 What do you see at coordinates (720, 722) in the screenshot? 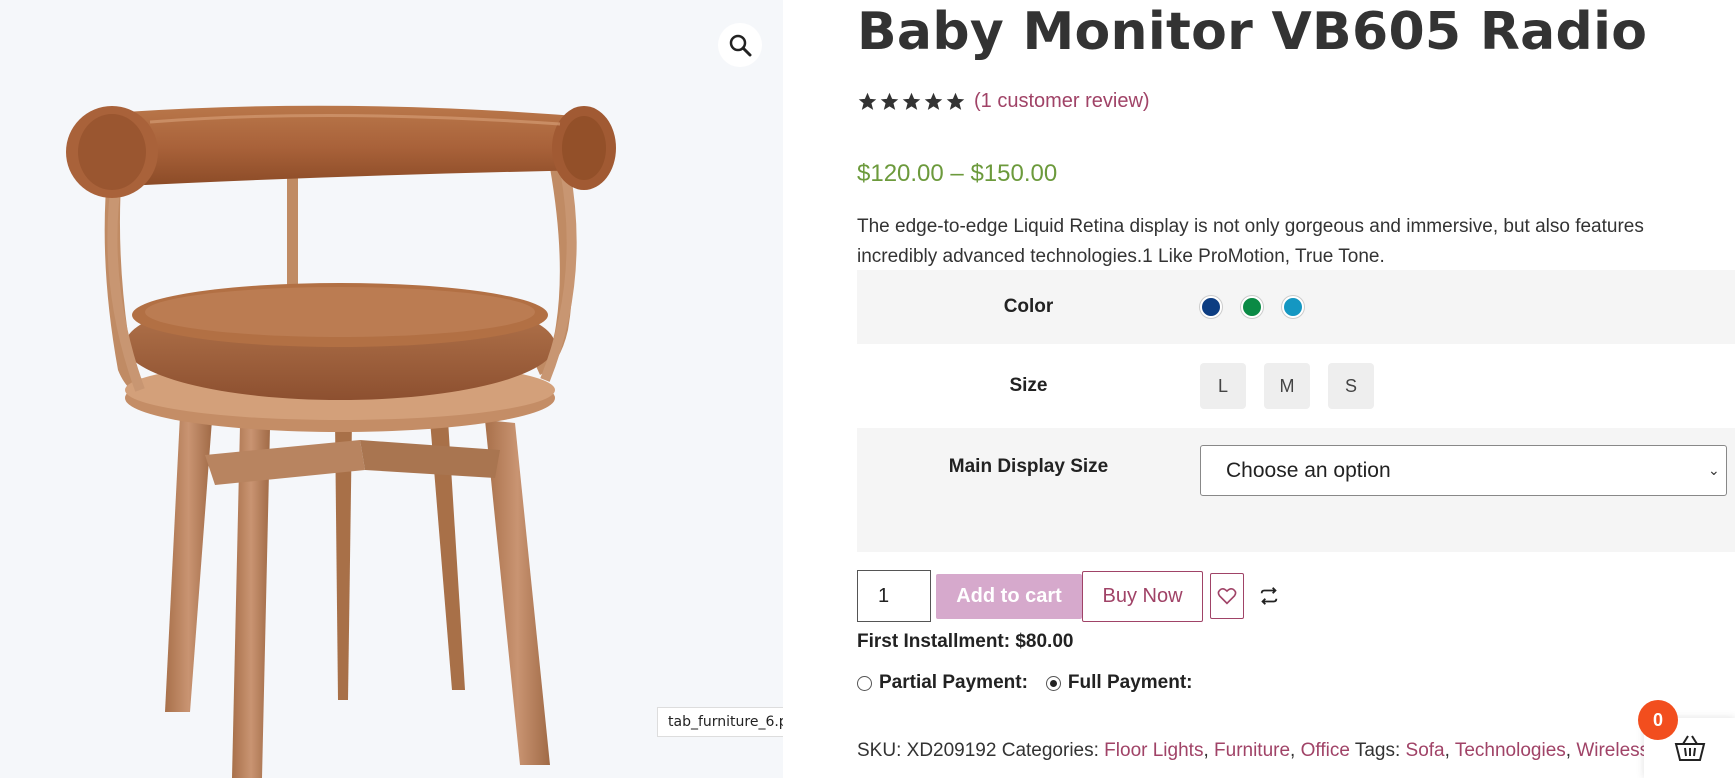
I see `image-filename-tooltip: tab_furniture_6.png` at bounding box center [720, 722].